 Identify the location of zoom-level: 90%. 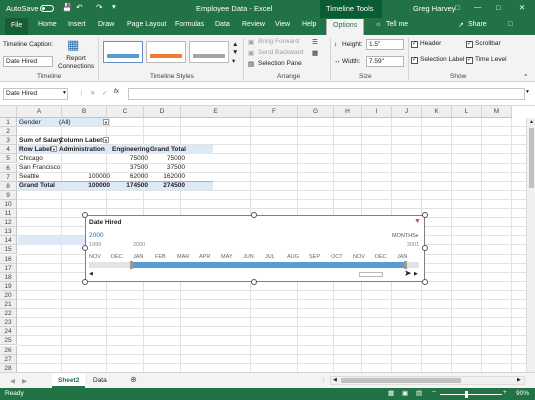
(522, 393).